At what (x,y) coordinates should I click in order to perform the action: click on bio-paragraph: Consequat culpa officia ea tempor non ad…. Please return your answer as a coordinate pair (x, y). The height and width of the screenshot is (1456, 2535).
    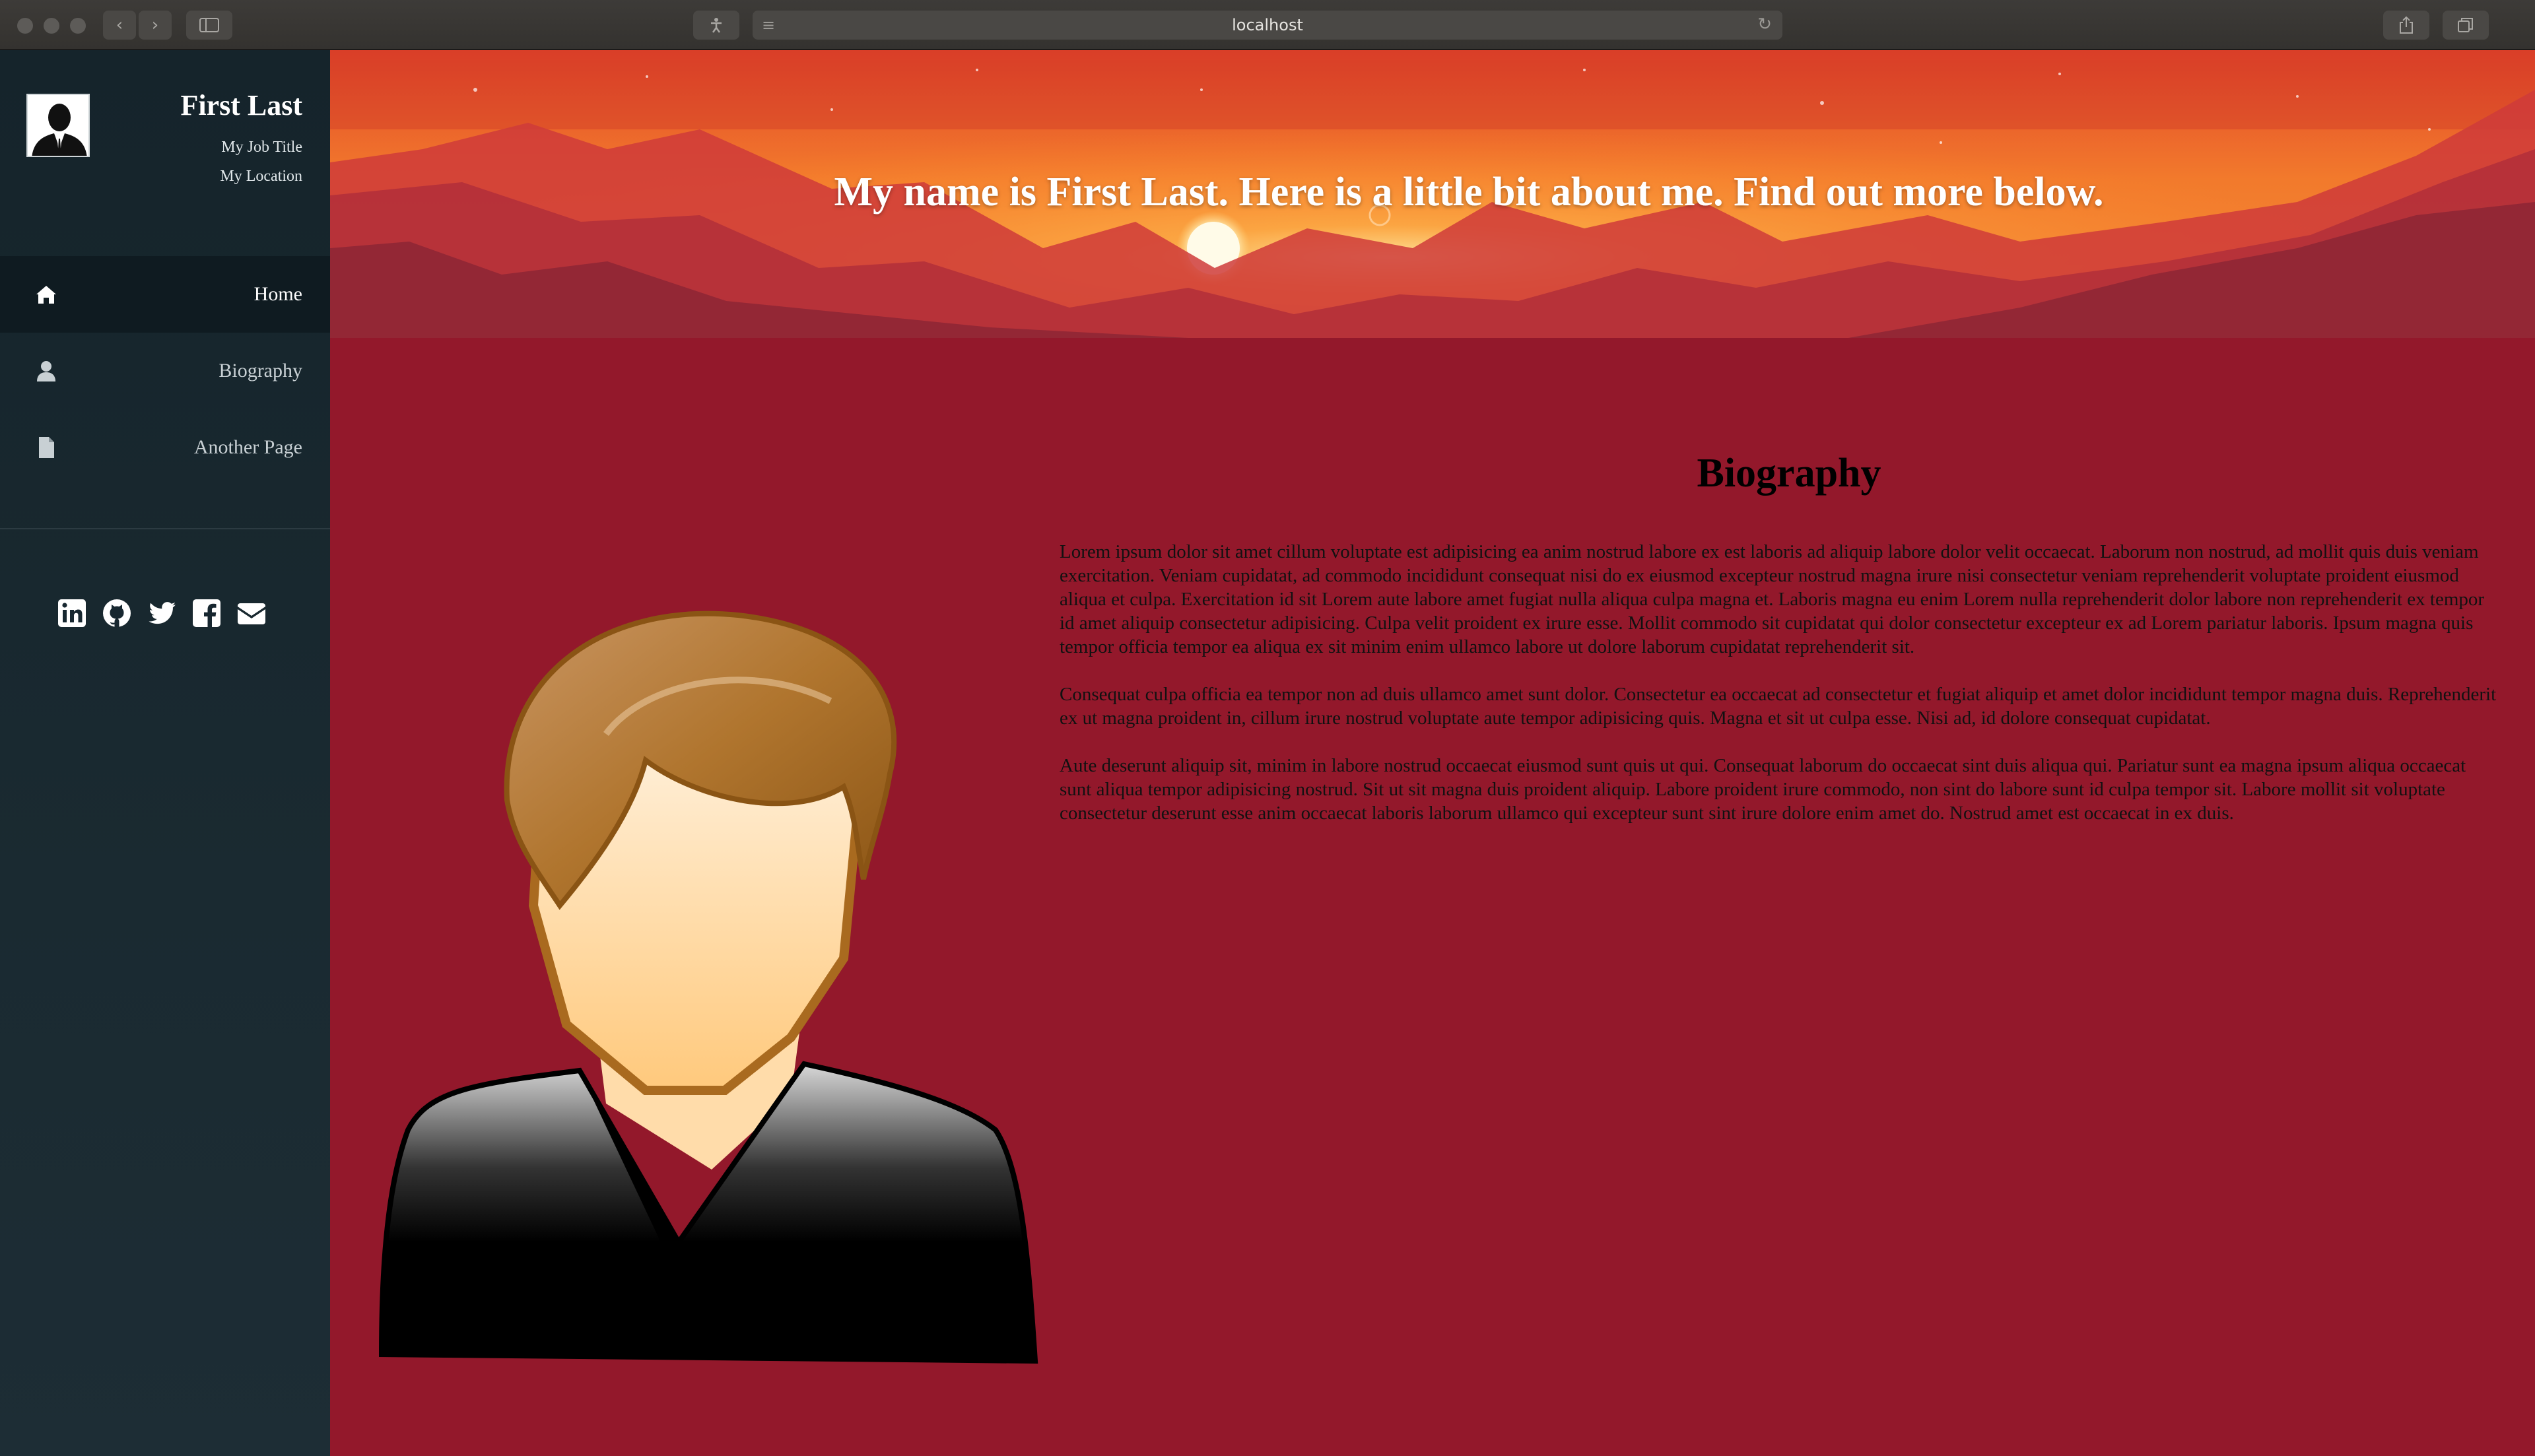
    Looking at the image, I should click on (1778, 706).